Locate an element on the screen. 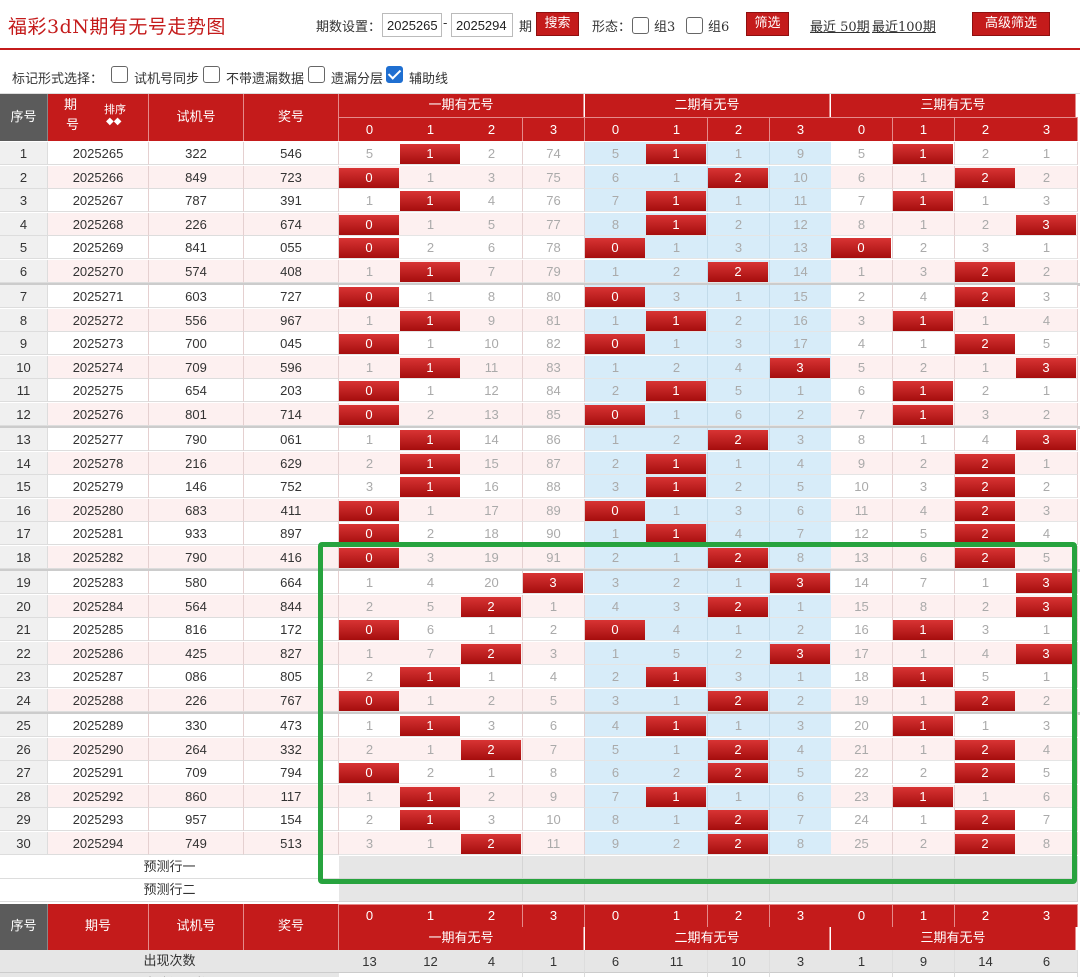 This screenshot has height=977, width=1080. row-prize-number: 794 is located at coordinates (291, 772).